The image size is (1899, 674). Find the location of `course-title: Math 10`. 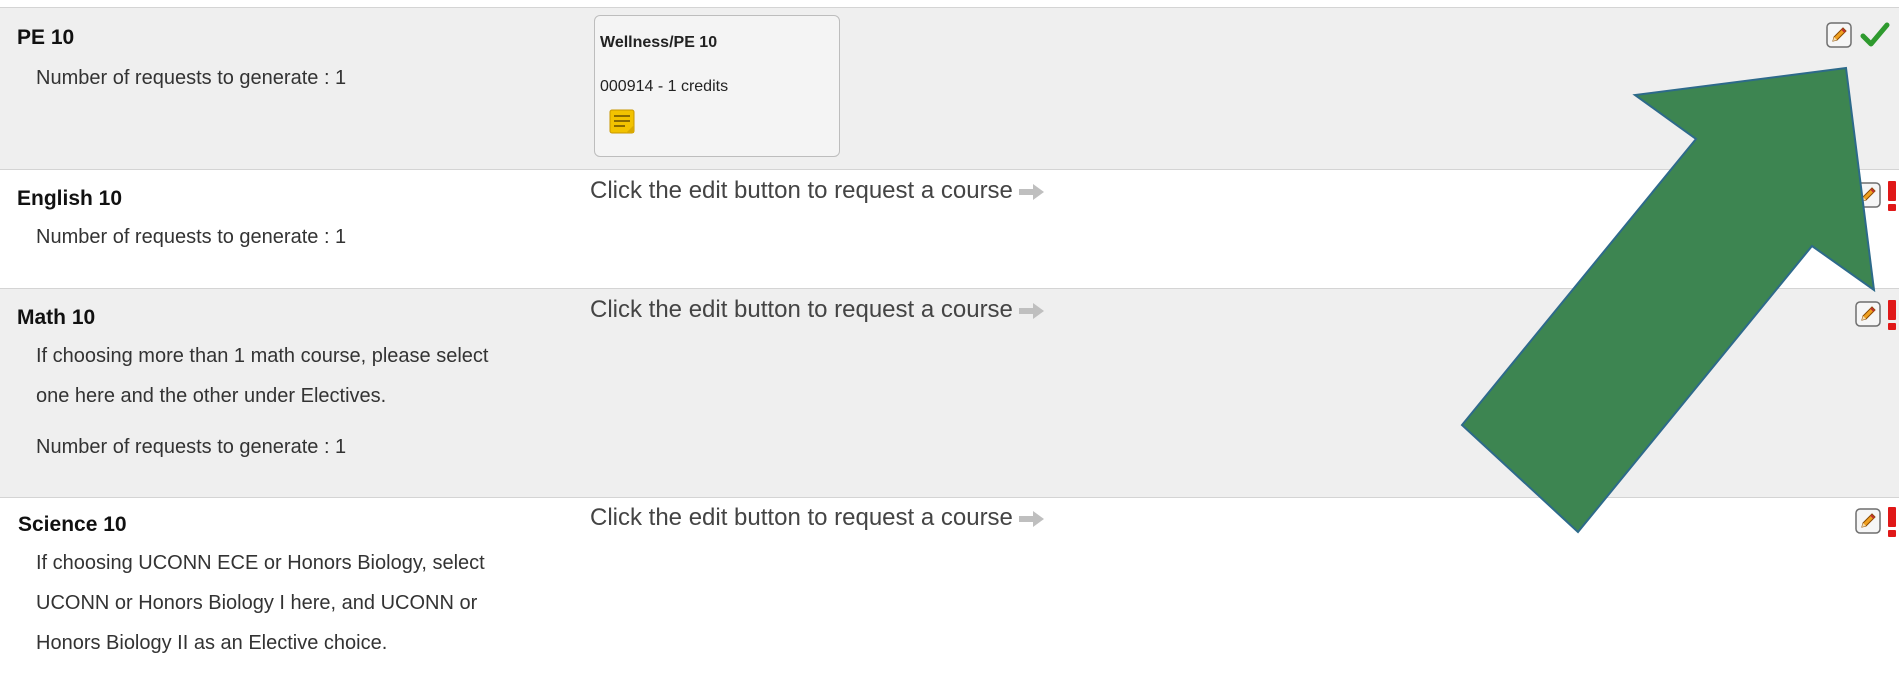

course-title: Math 10 is located at coordinates (56, 317).